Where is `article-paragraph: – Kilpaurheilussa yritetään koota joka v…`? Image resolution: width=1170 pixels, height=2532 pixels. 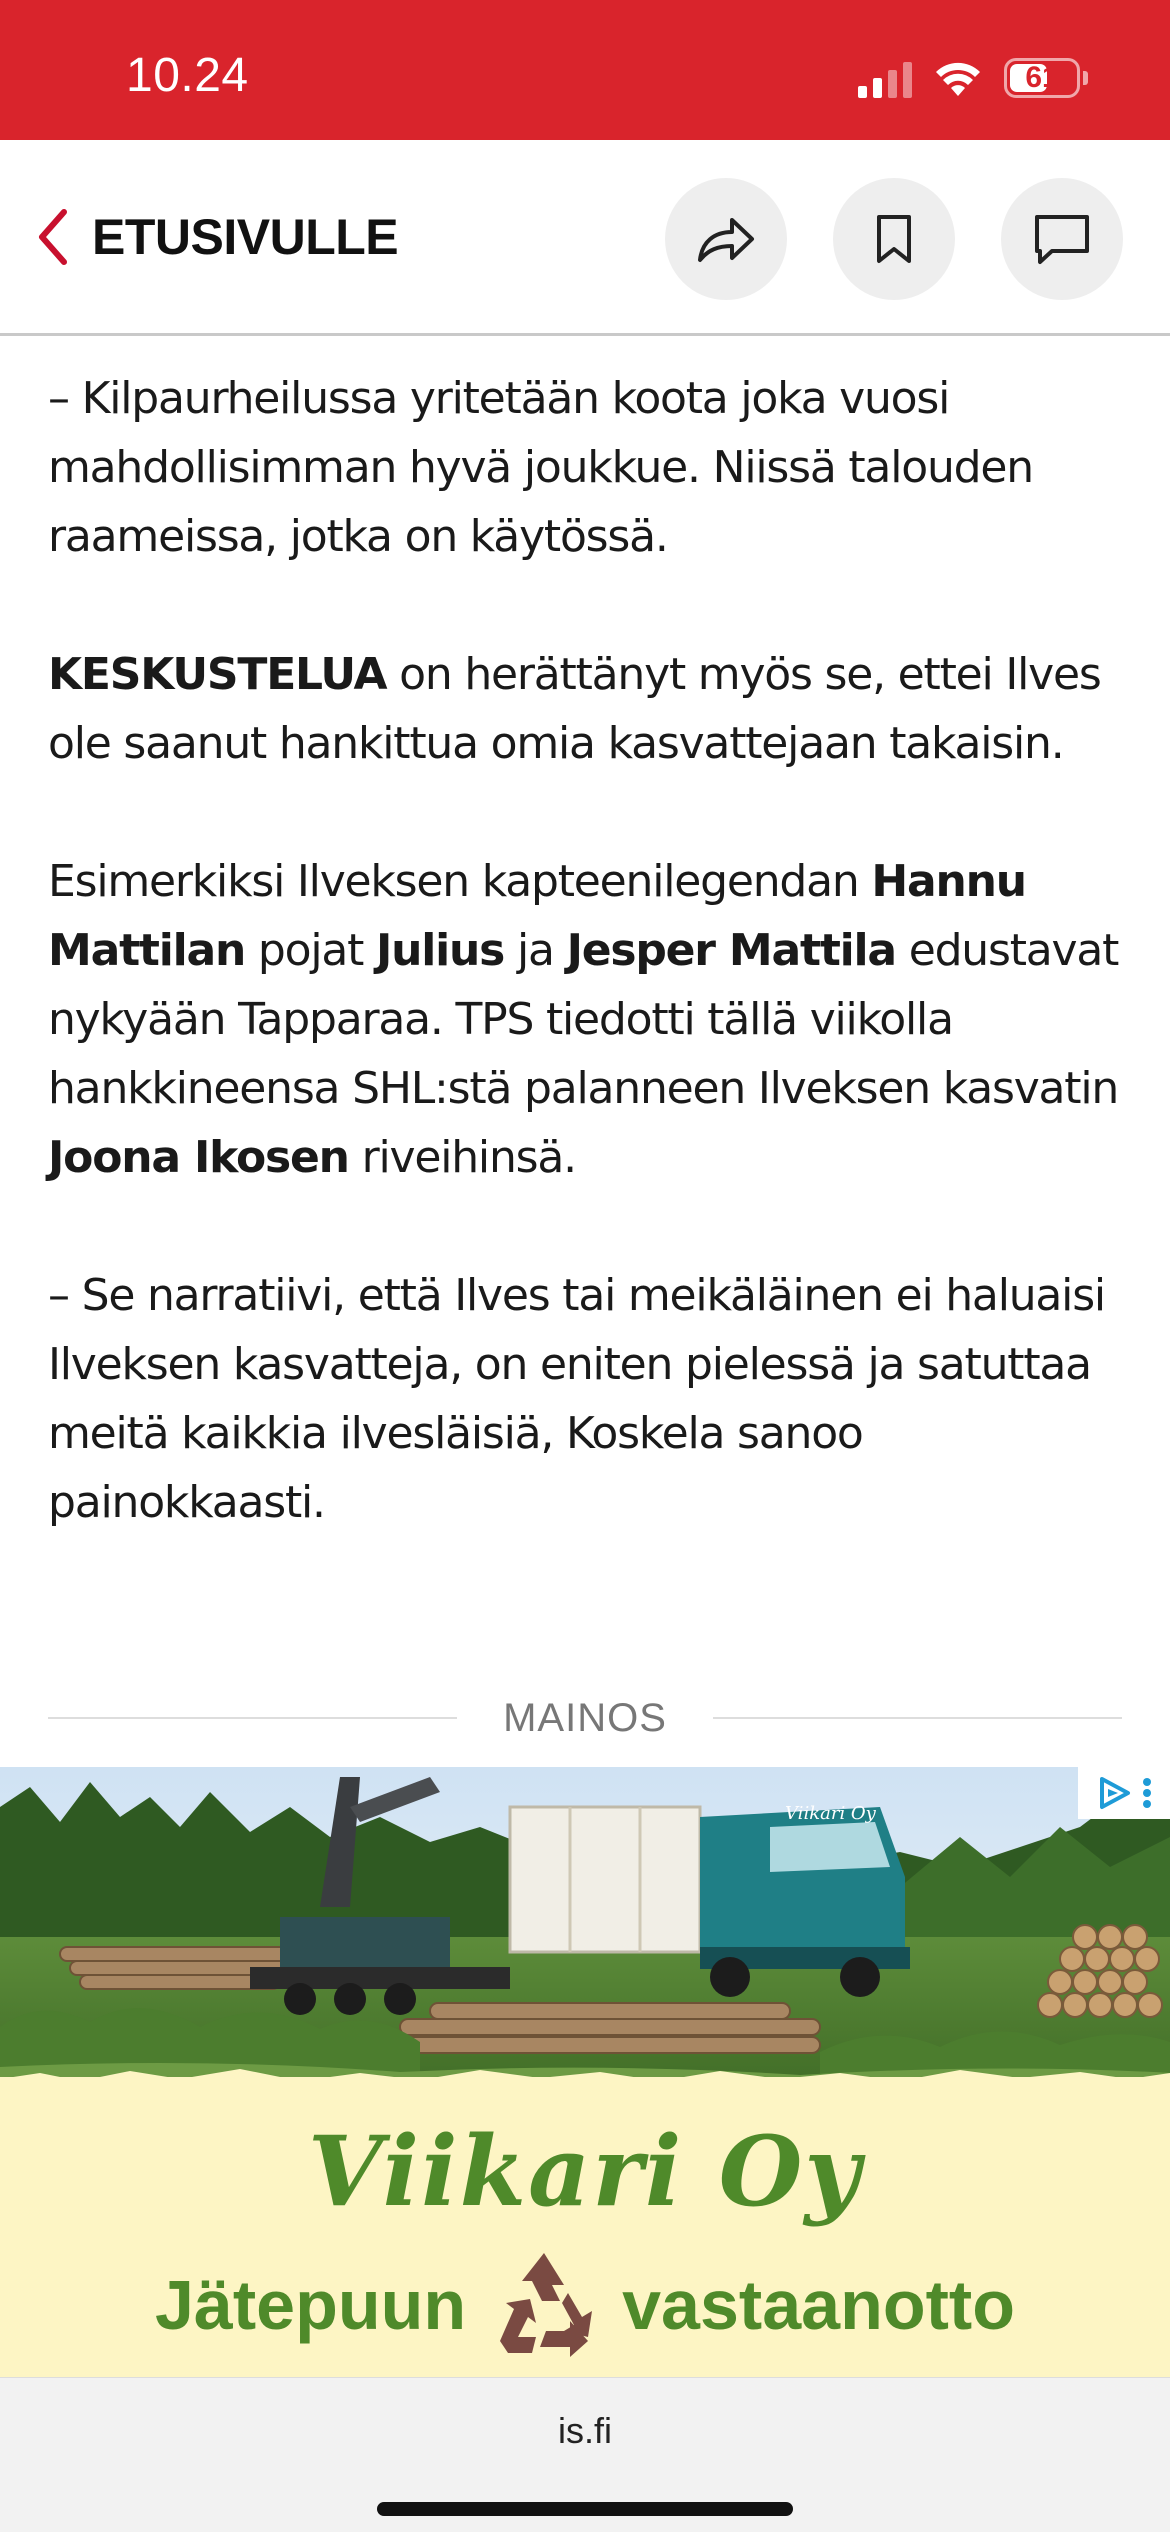
article-paragraph: – Kilpaurheilussa yritetään koota joka v… is located at coordinates (541, 467).